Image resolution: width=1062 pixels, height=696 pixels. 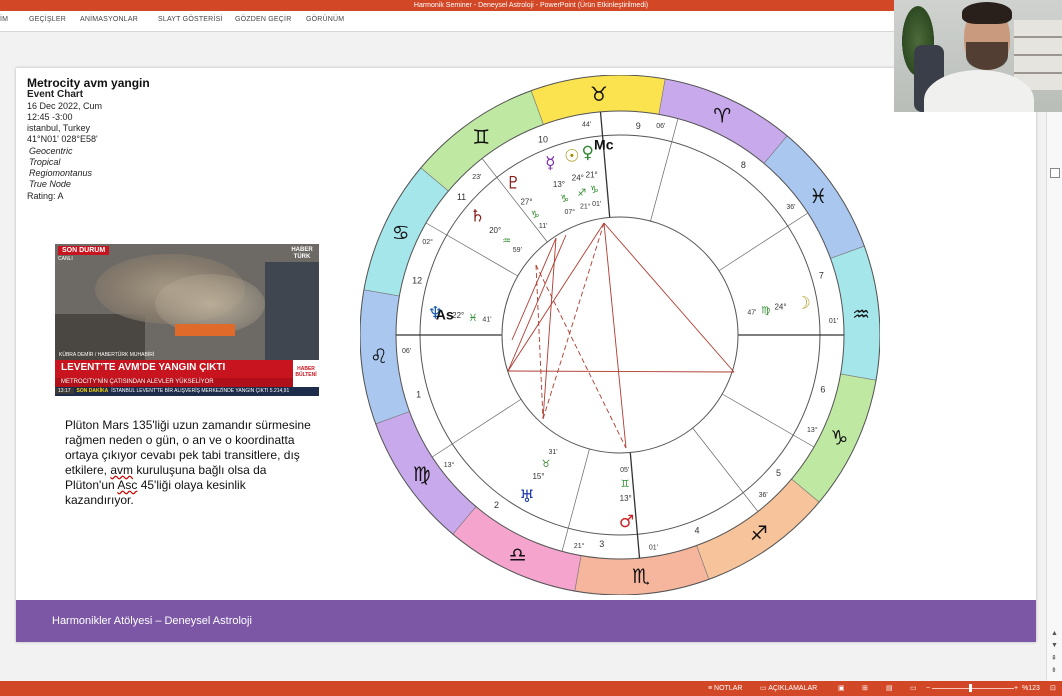 What do you see at coordinates (496, 505) in the screenshot?
I see `house-number: 2` at bounding box center [496, 505].